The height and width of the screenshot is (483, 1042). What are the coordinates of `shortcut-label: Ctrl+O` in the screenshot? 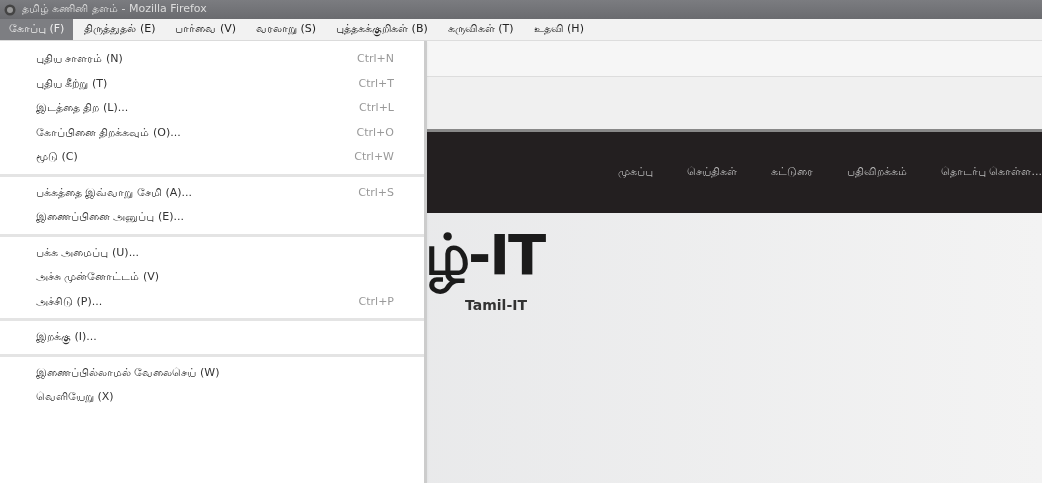 It's located at (375, 132).